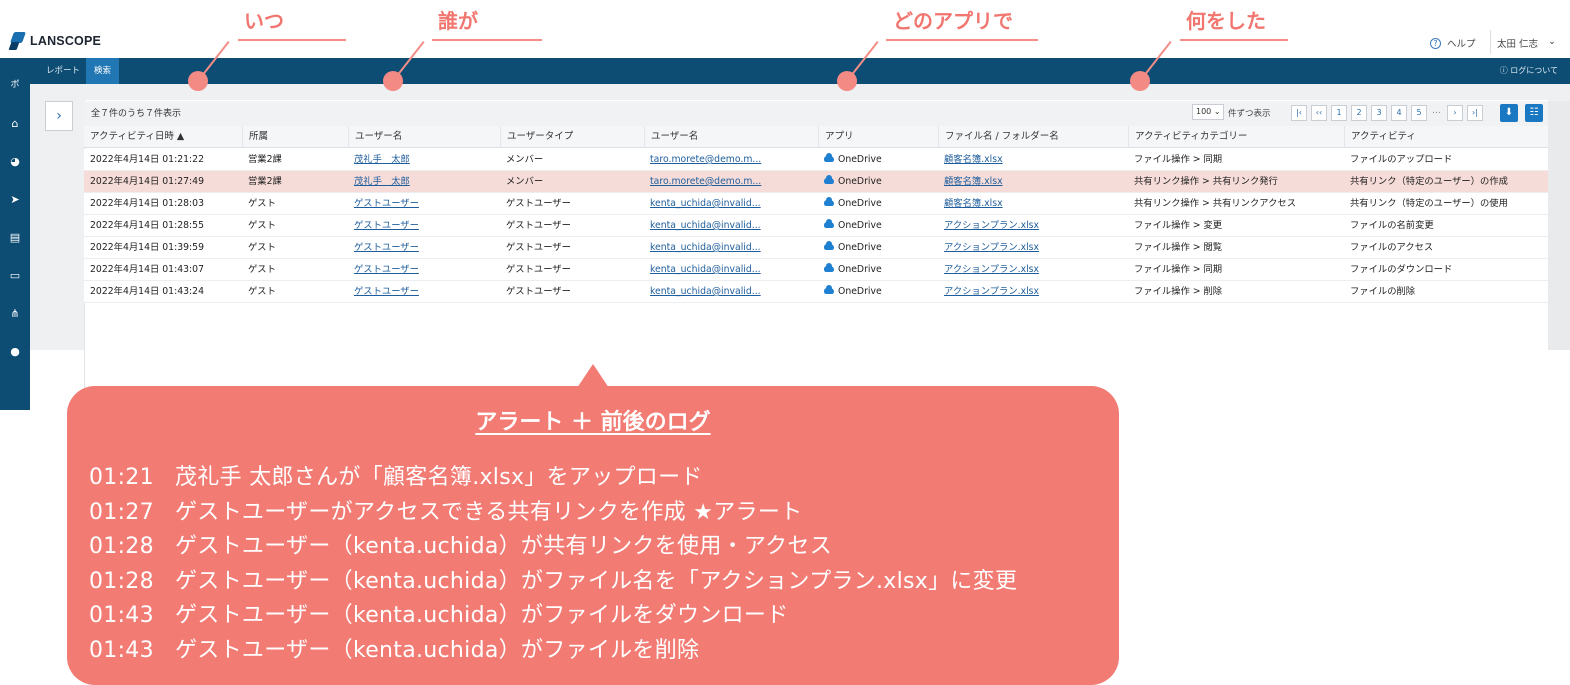 The height and width of the screenshot is (685, 1570). I want to click on annotation-dot-when, so click(198, 81).